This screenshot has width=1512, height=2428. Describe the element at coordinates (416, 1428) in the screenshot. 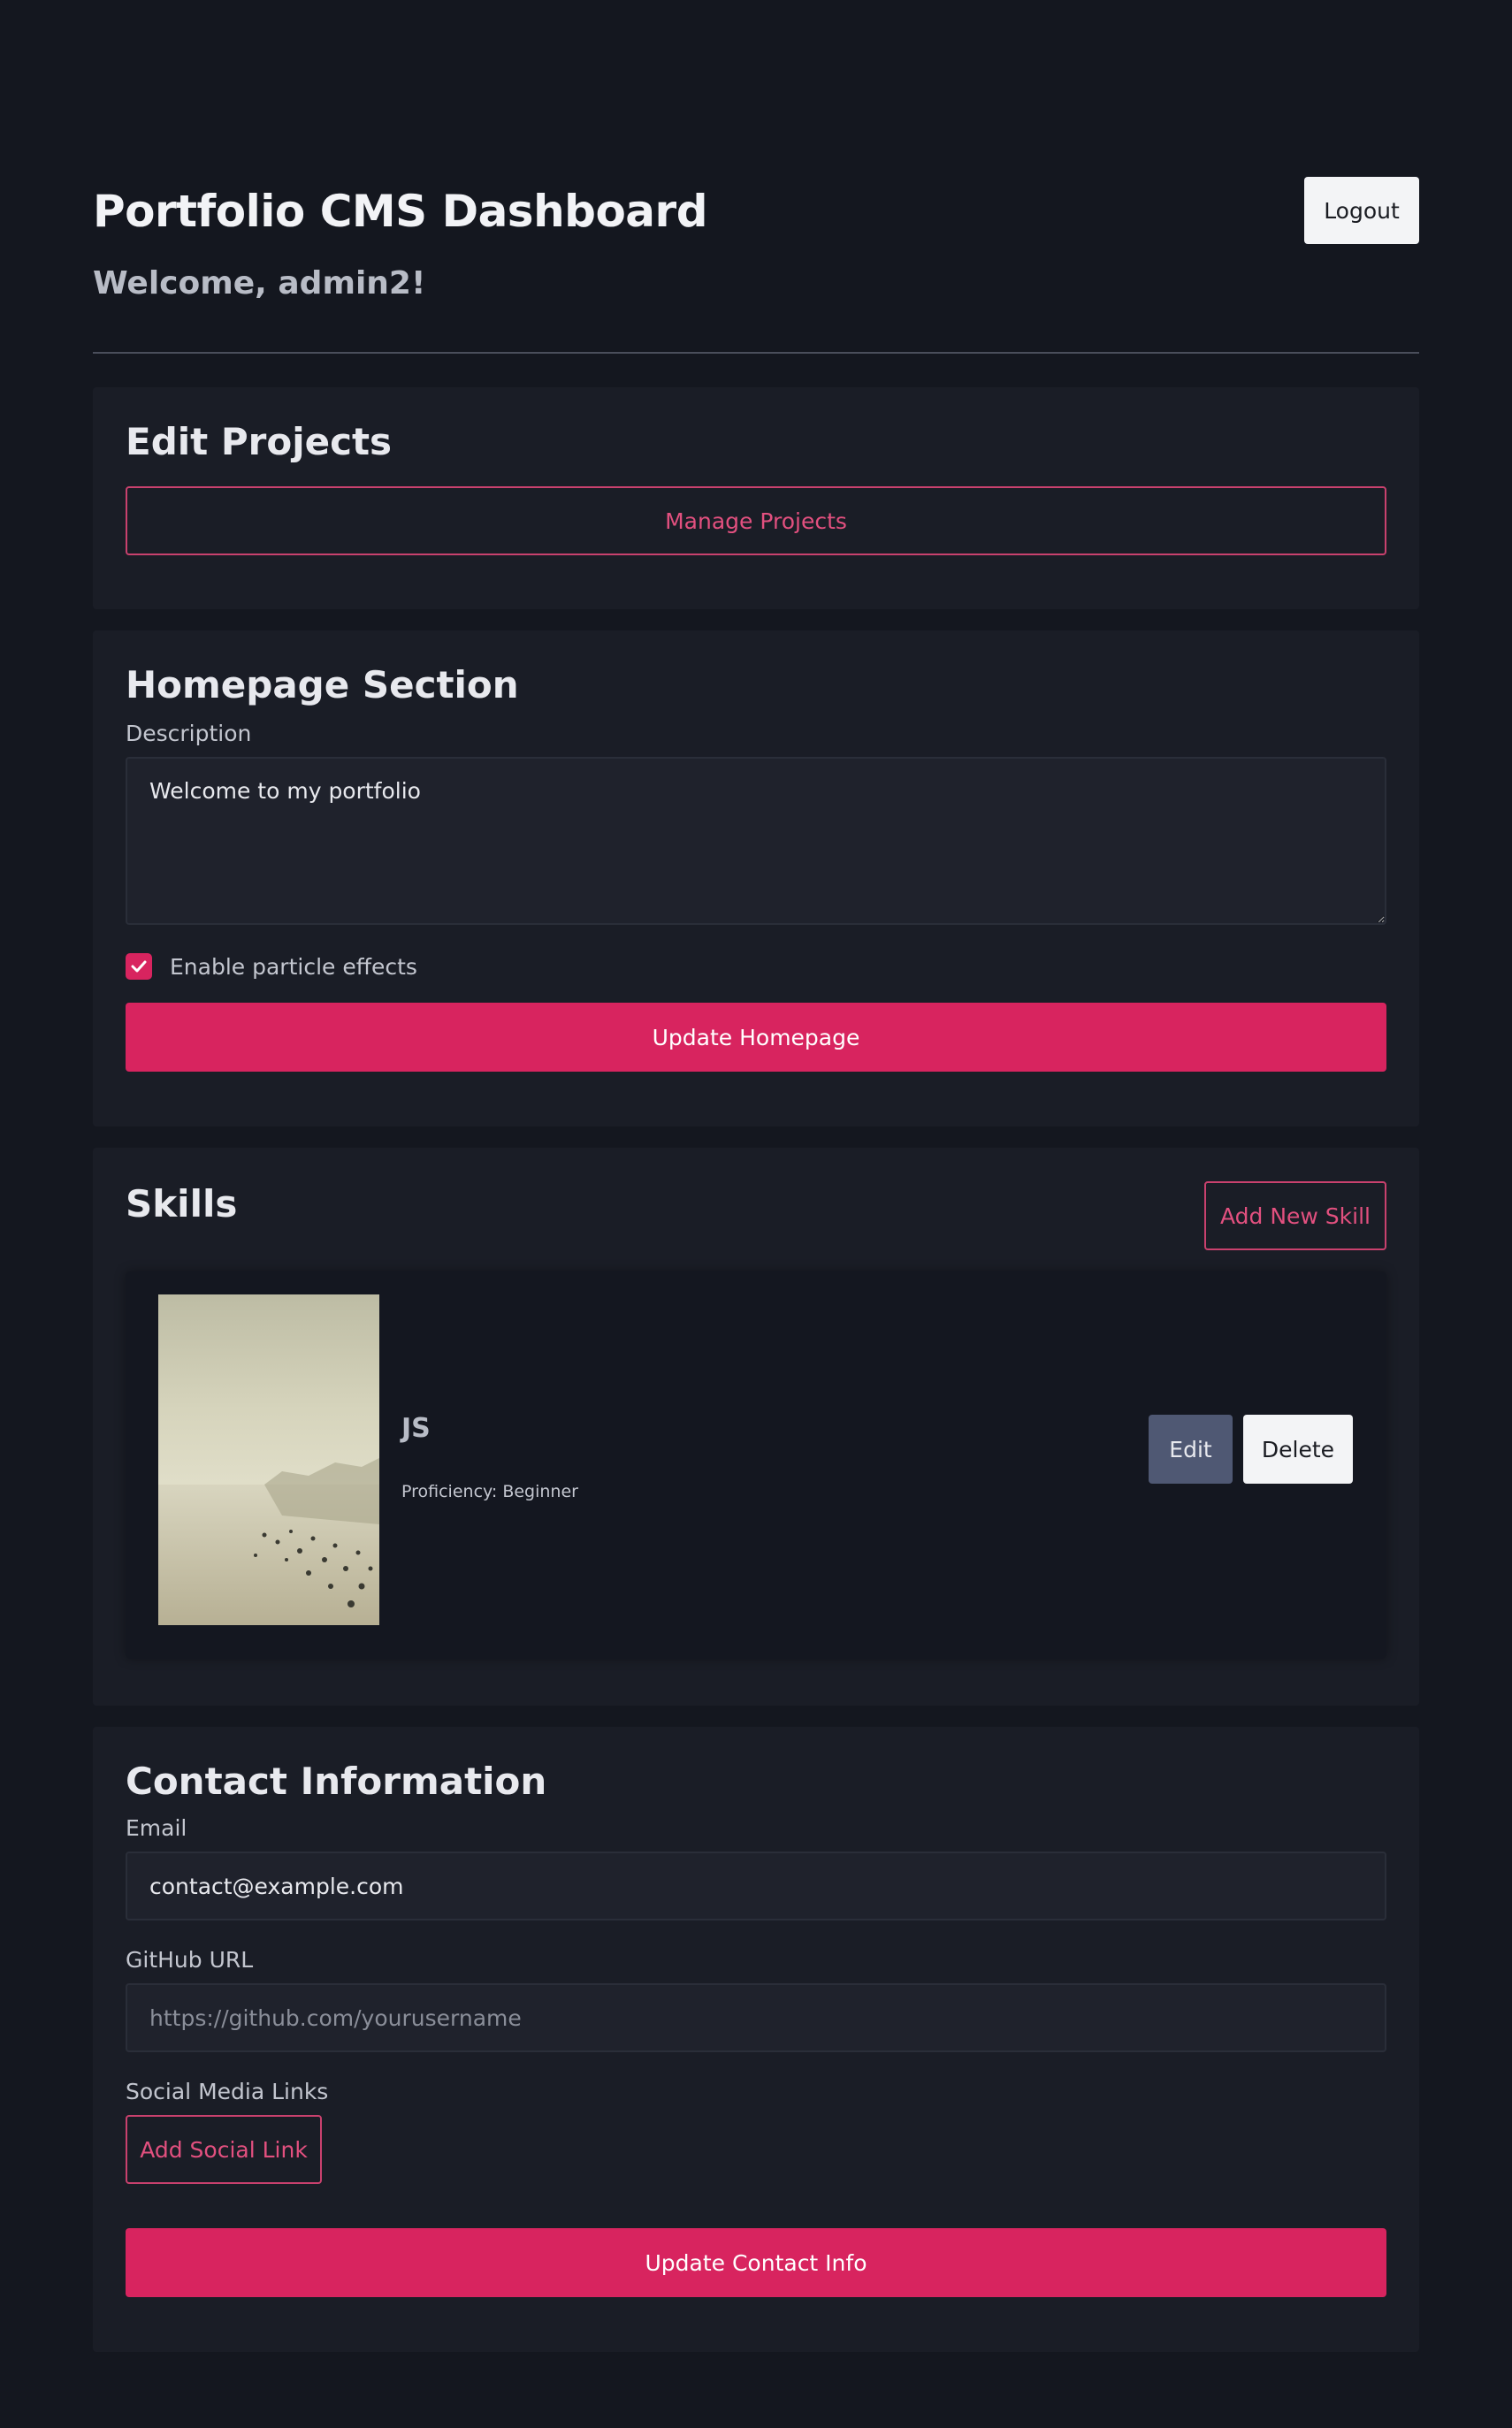

I see `skill-name: JS` at that location.